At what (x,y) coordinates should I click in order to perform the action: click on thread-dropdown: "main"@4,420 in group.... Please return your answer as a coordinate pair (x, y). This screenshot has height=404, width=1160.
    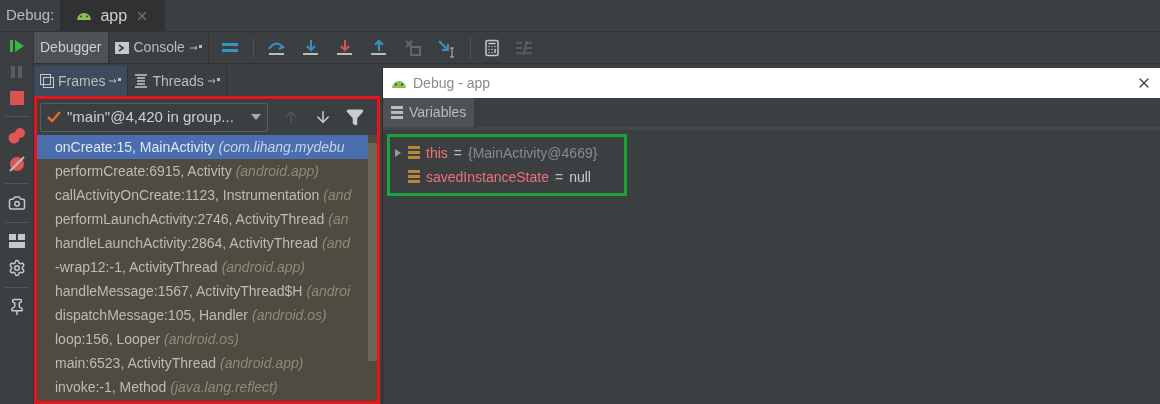
    Looking at the image, I should click on (154, 117).